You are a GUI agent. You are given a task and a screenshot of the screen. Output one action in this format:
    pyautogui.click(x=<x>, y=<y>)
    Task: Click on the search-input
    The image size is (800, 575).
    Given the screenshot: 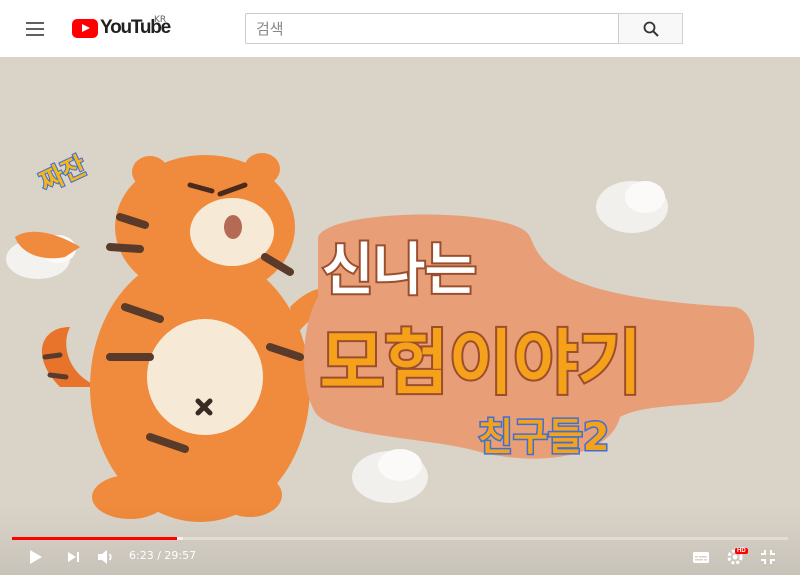 What is the action you would take?
    pyautogui.click(x=432, y=28)
    